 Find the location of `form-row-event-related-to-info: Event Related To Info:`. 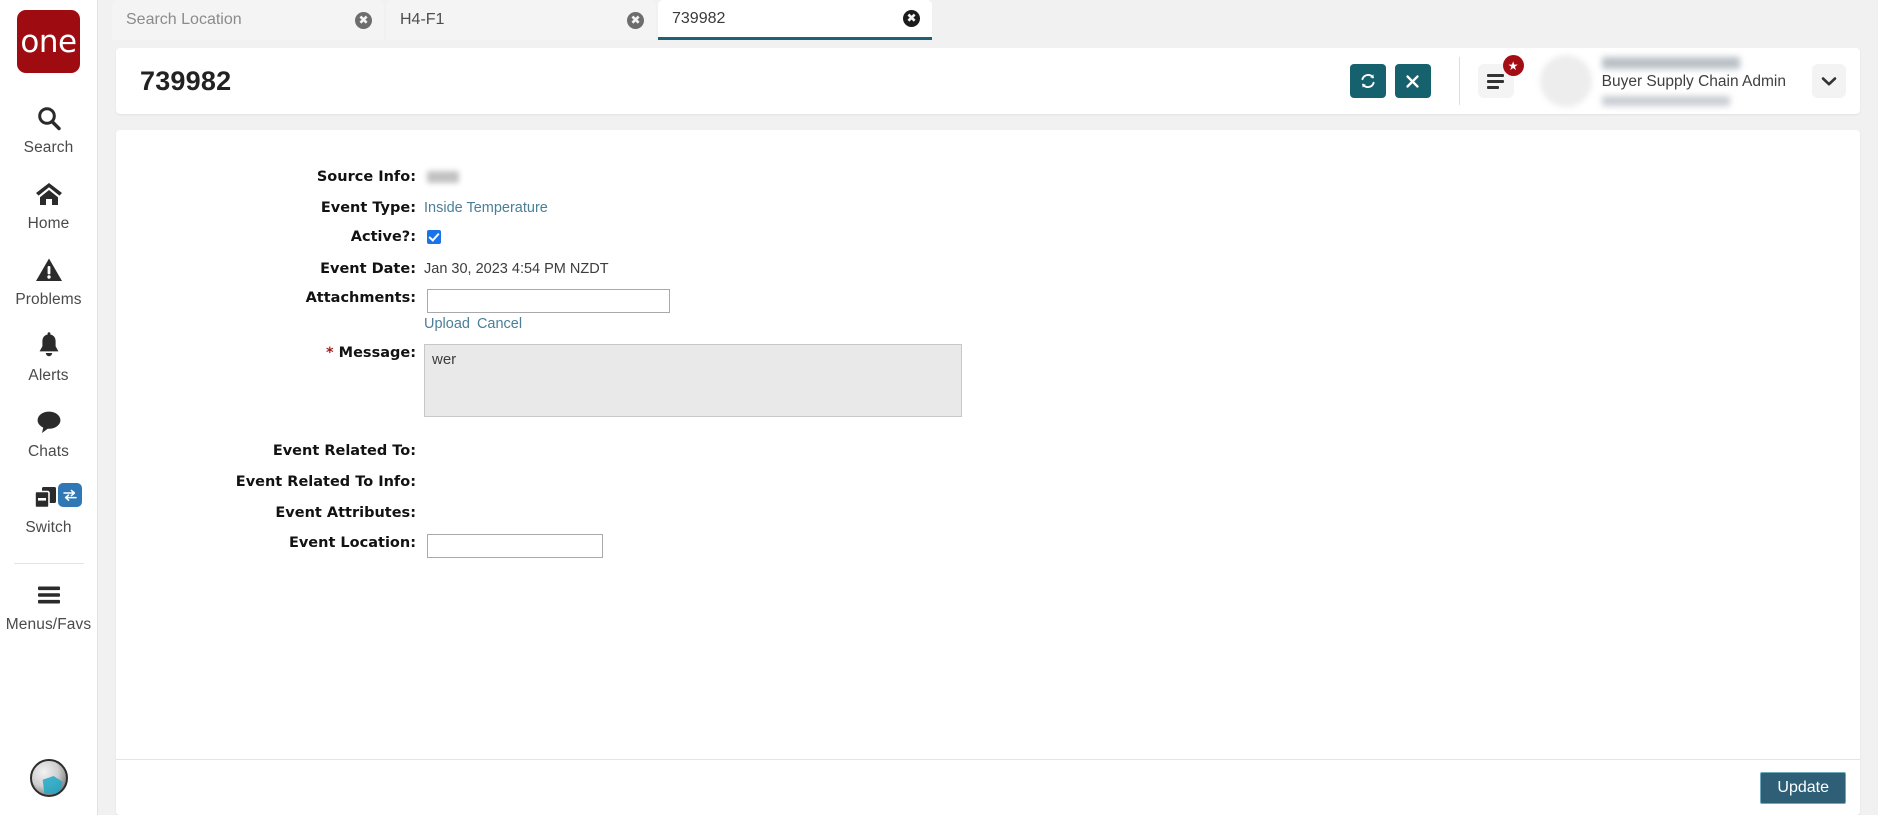

form-row-event-related-to-info: Event Related To Info: is located at coordinates (988, 482).